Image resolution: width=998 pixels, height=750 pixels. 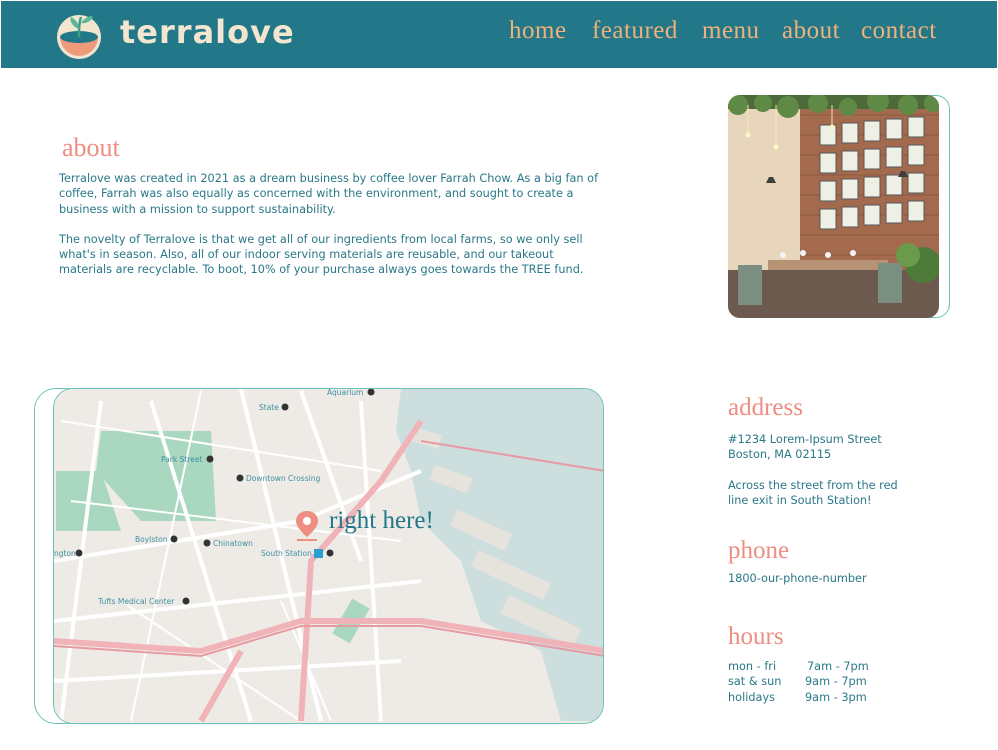 I want to click on map-label-downtown-crossing: Downtown Crossing, so click(x=283, y=478).